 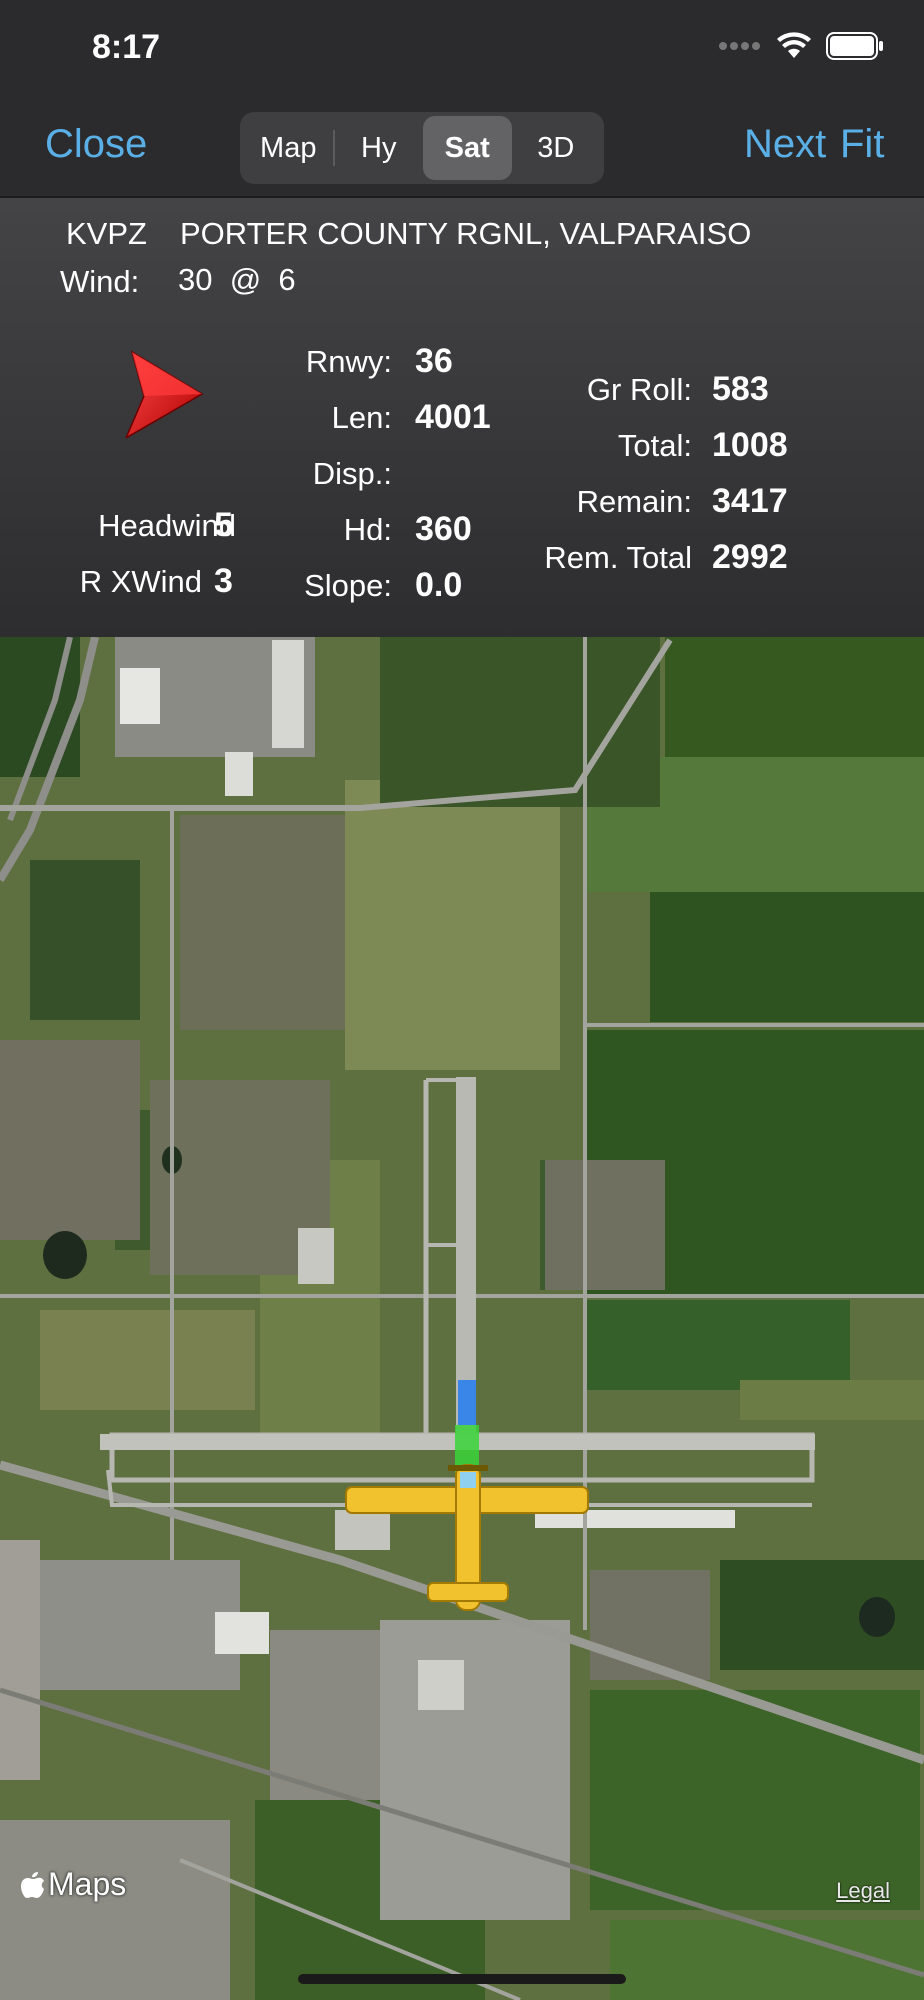 I want to click on map-type-segmented-control: Map Hy Sat 3D, so click(x=422, y=148).